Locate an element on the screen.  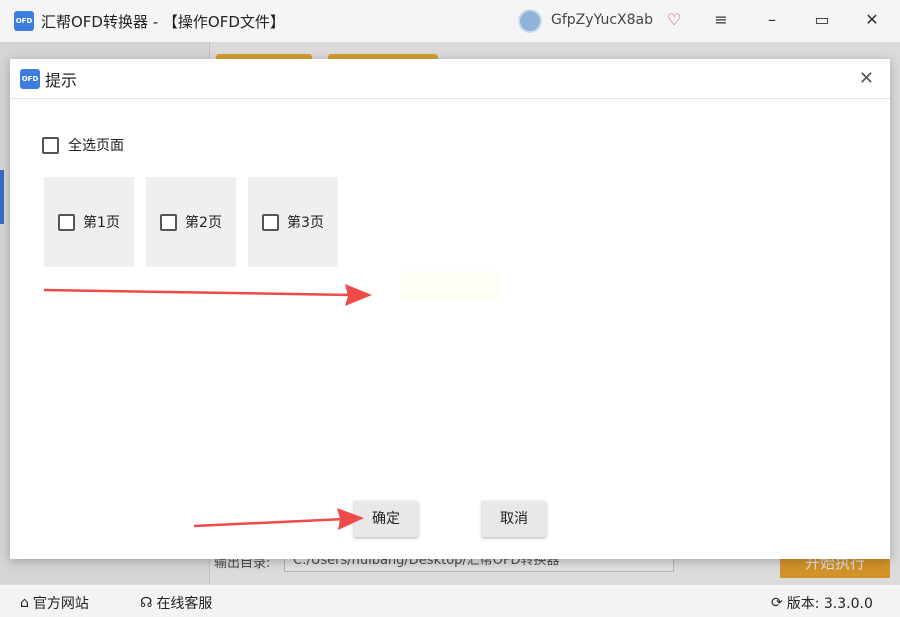
website-label: 官方网站 is located at coordinates (60, 604).